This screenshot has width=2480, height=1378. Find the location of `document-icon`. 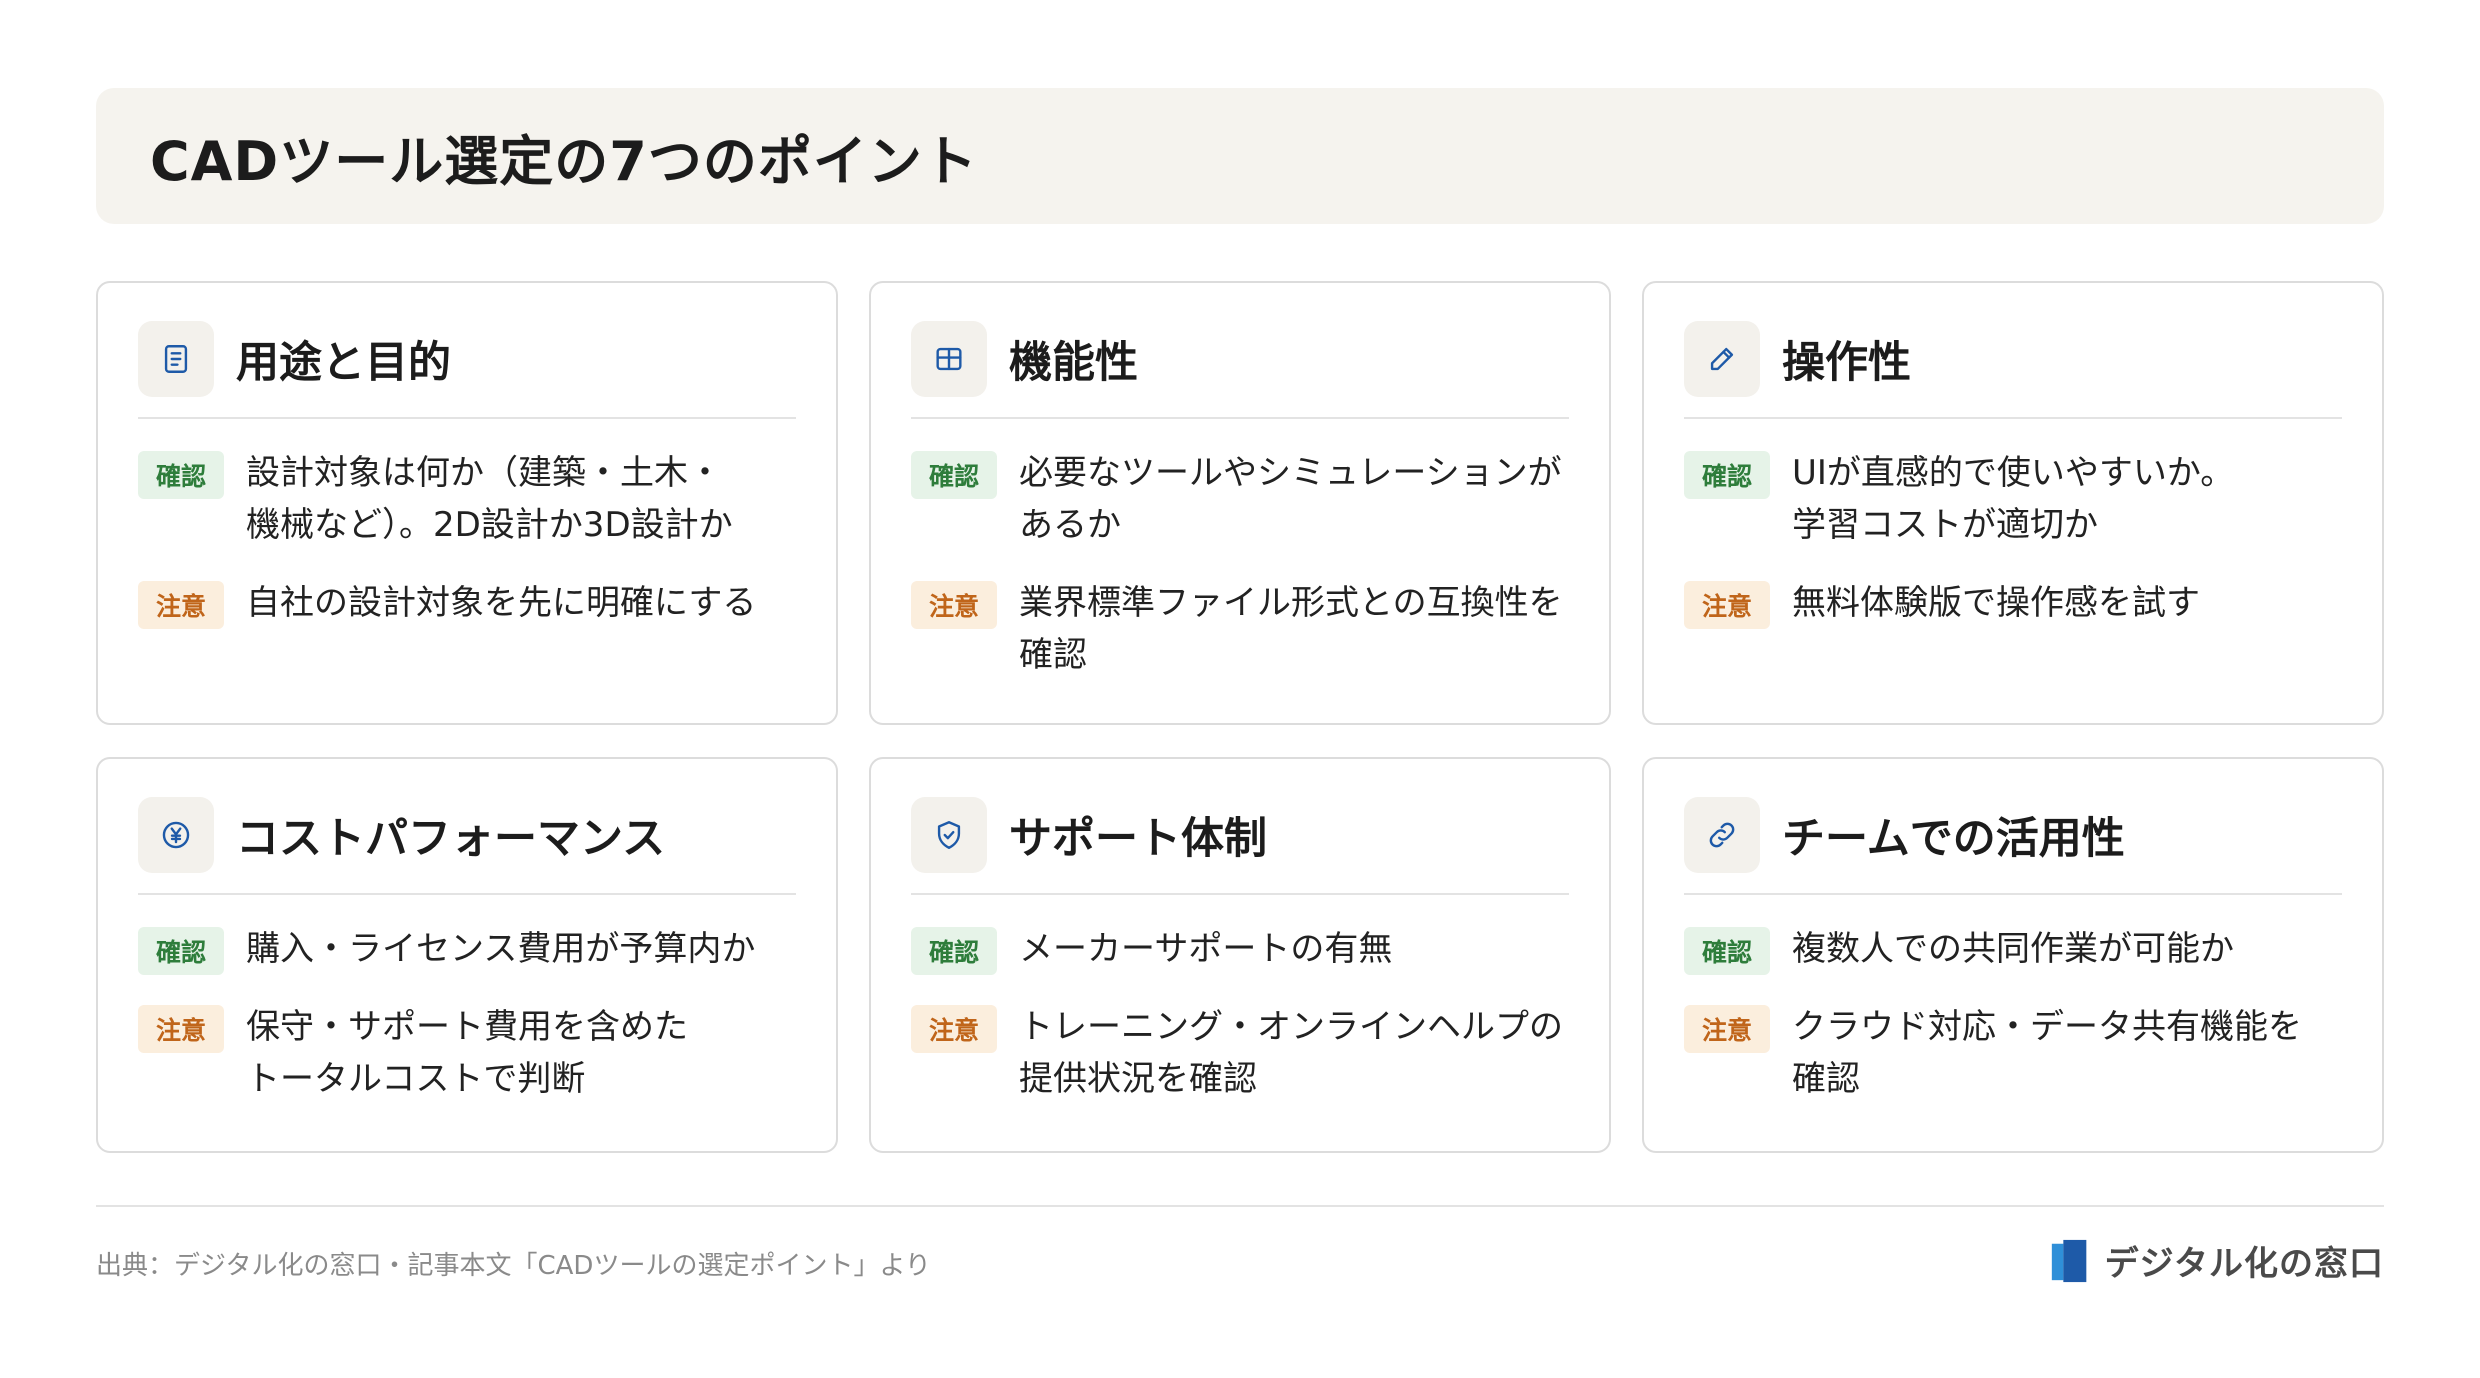

document-icon is located at coordinates (176, 359).